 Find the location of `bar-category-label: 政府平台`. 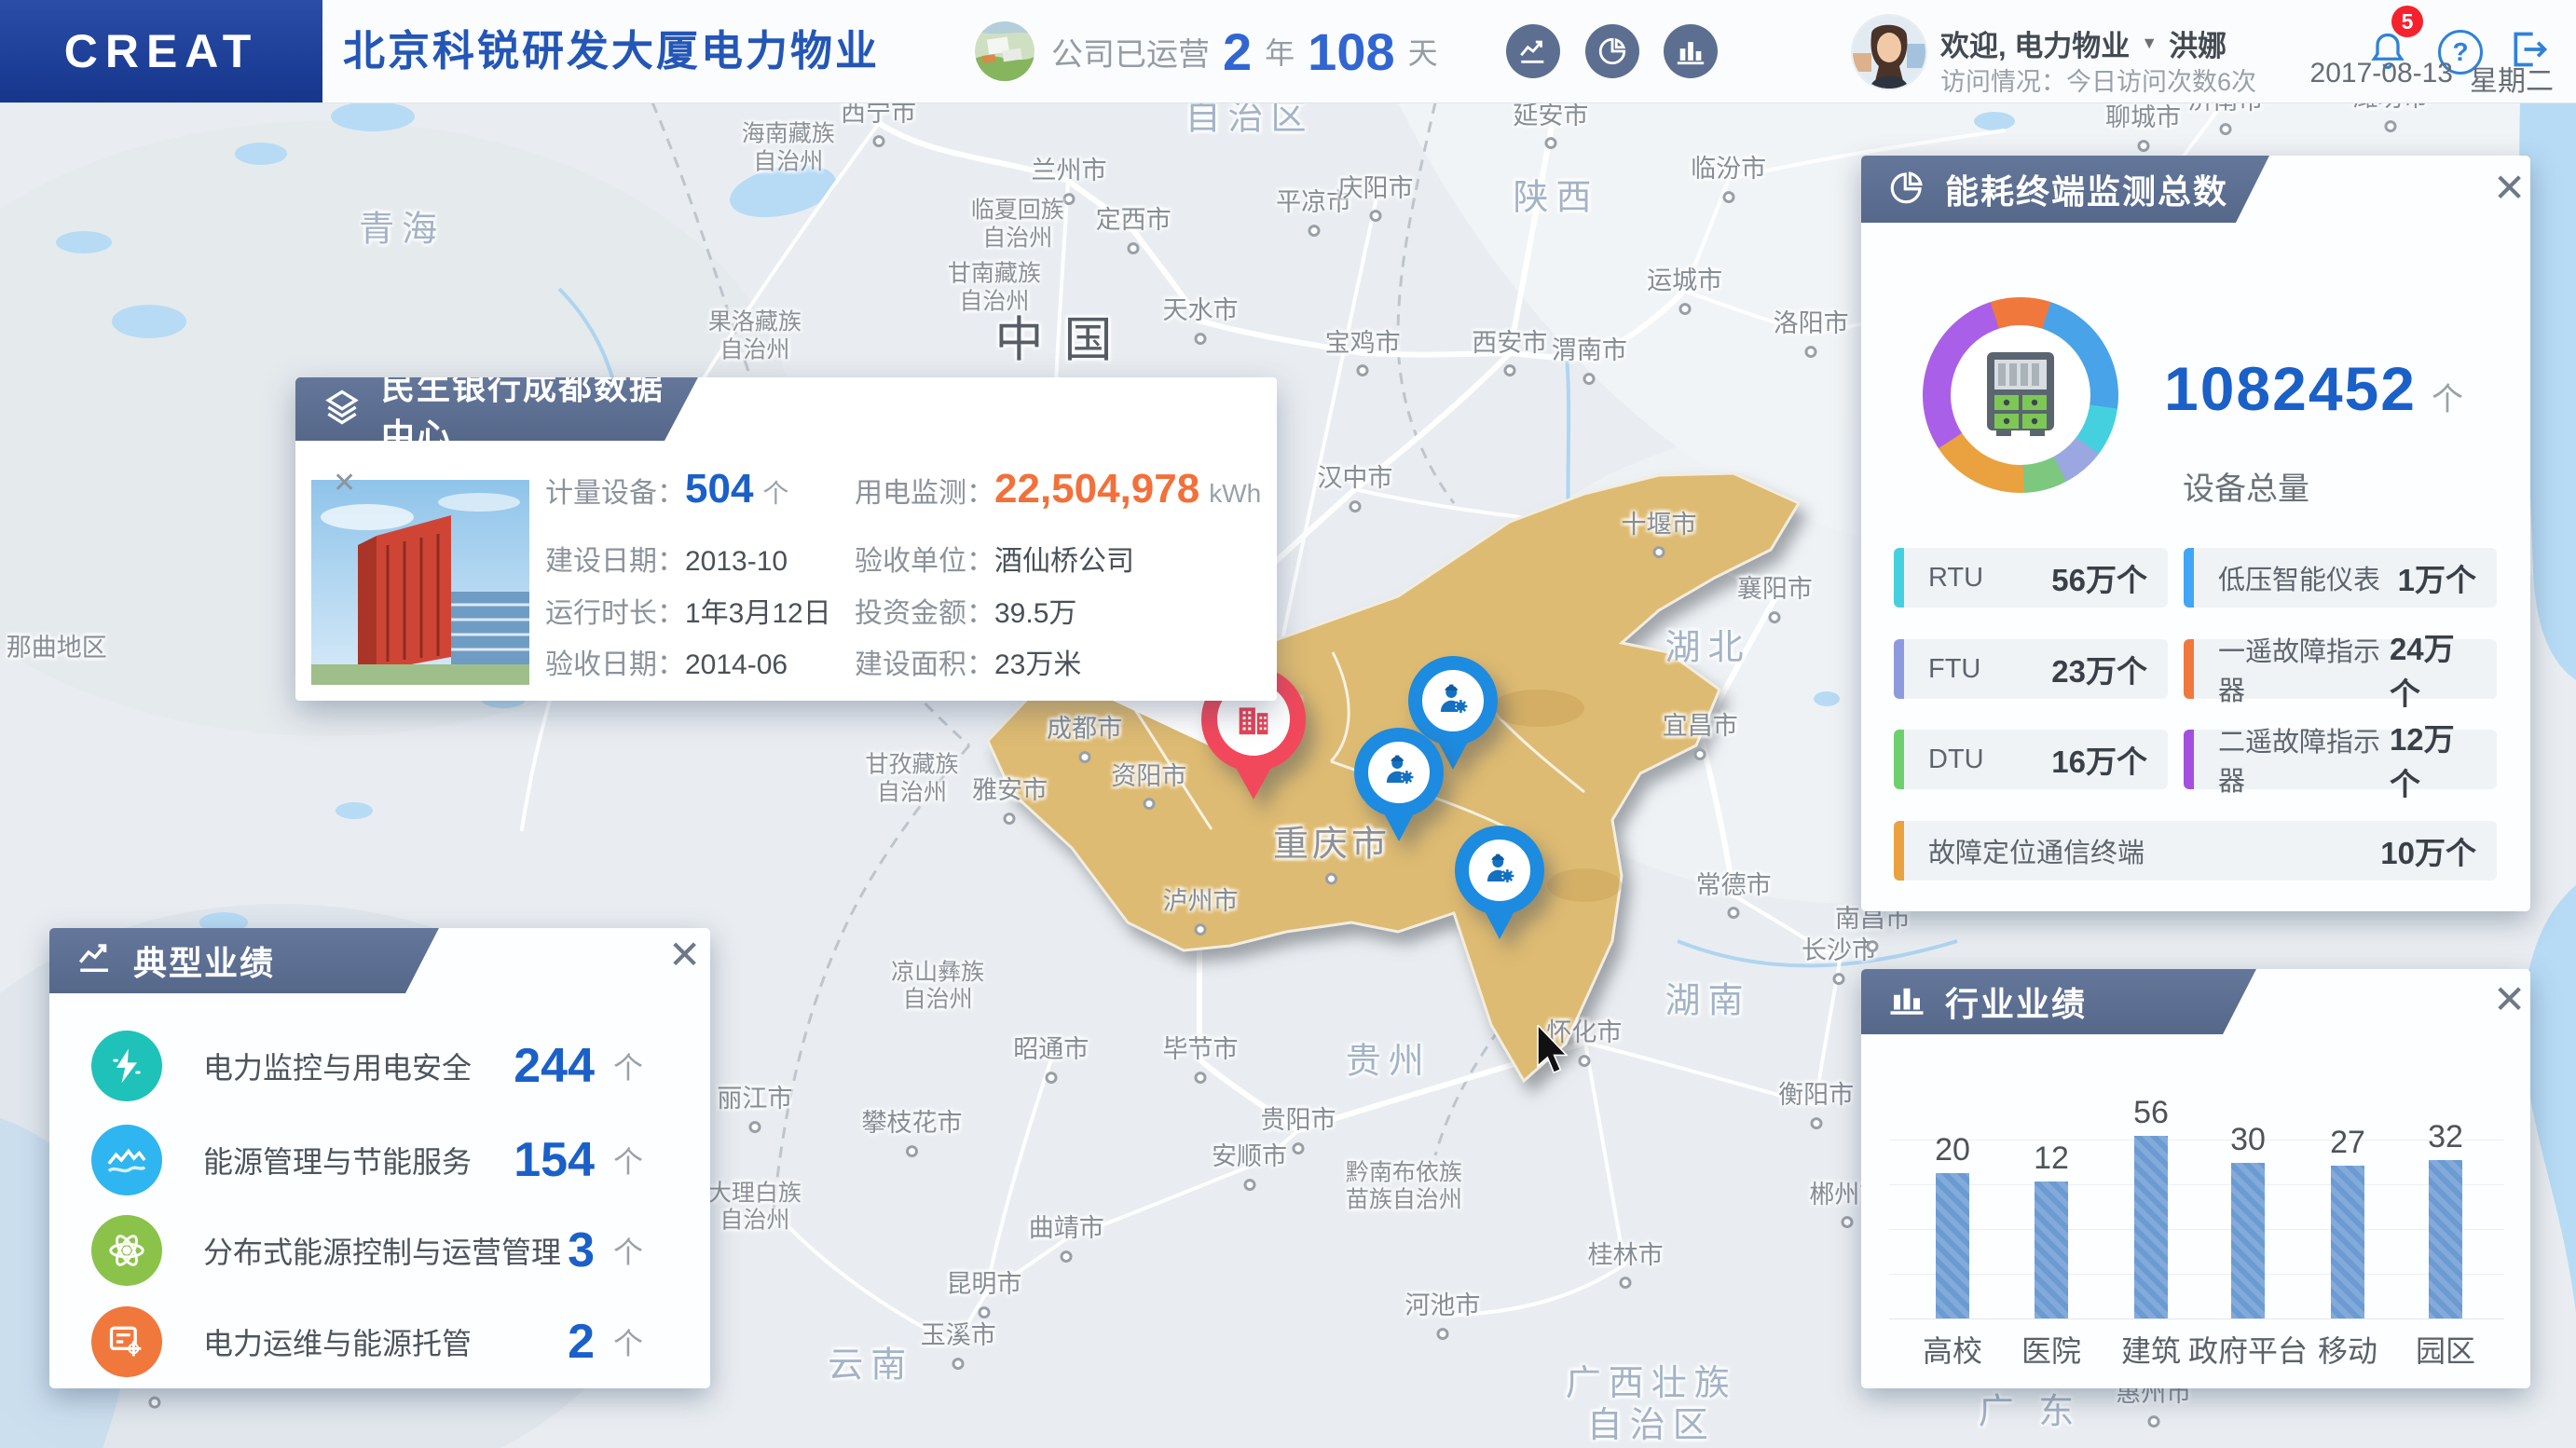

bar-category-label: 政府平台 is located at coordinates (2248, 1351).